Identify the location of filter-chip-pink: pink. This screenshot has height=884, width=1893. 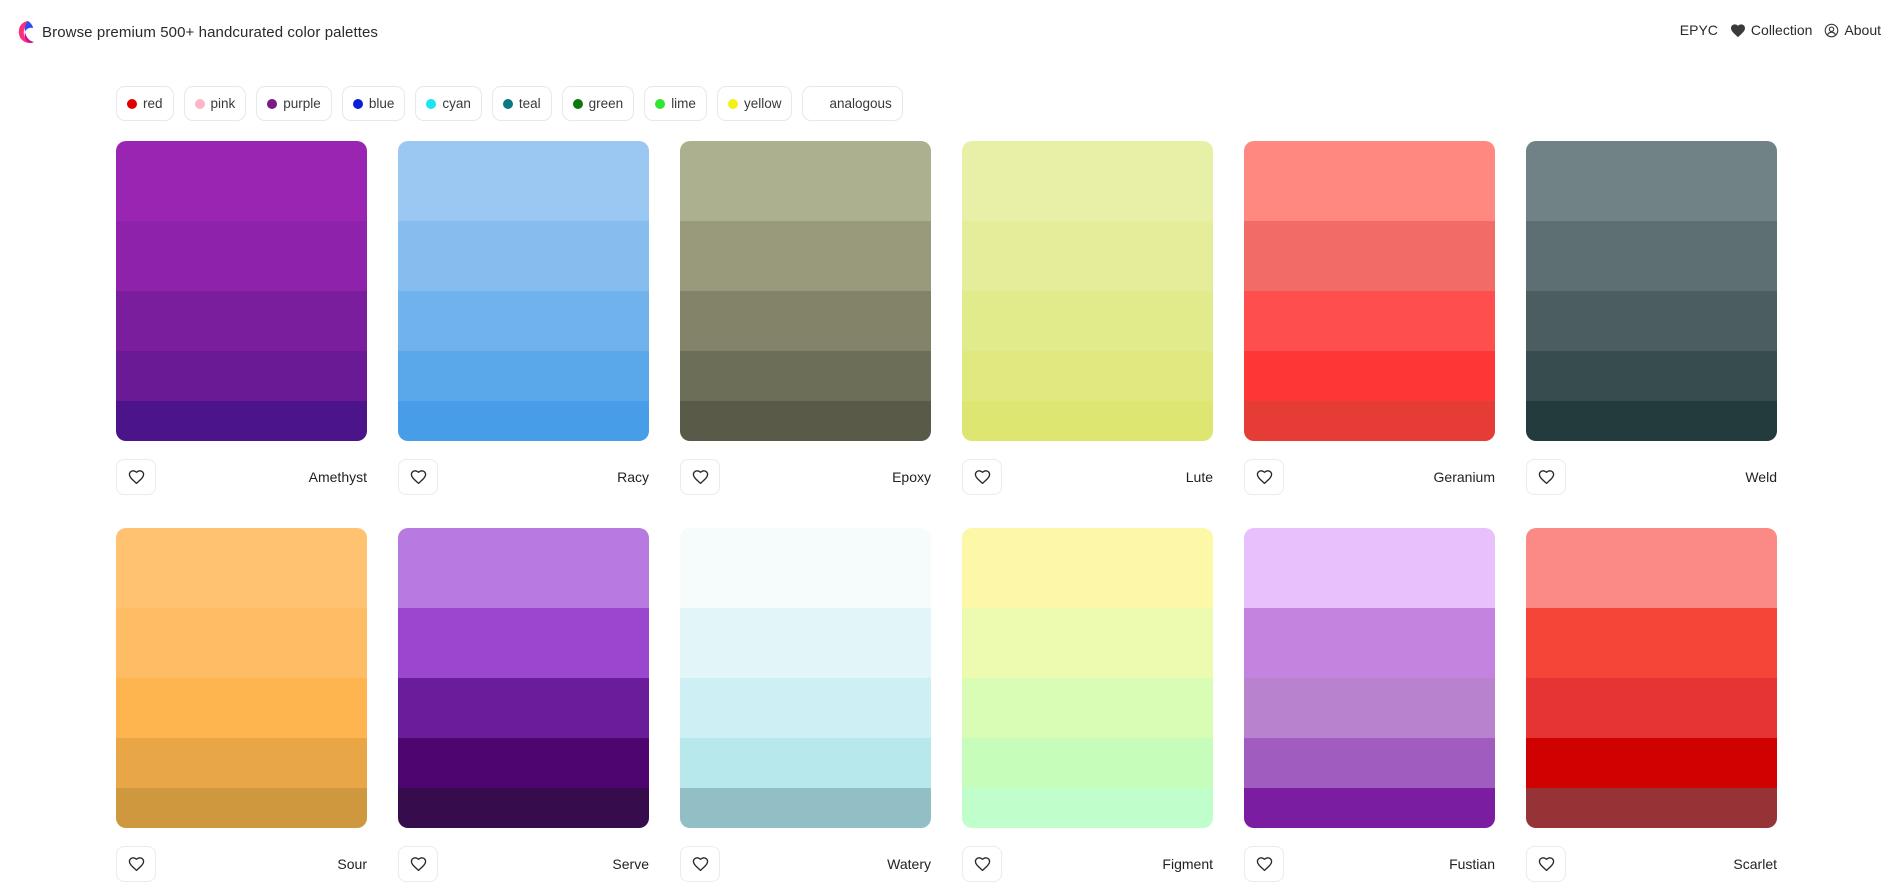
(215, 103).